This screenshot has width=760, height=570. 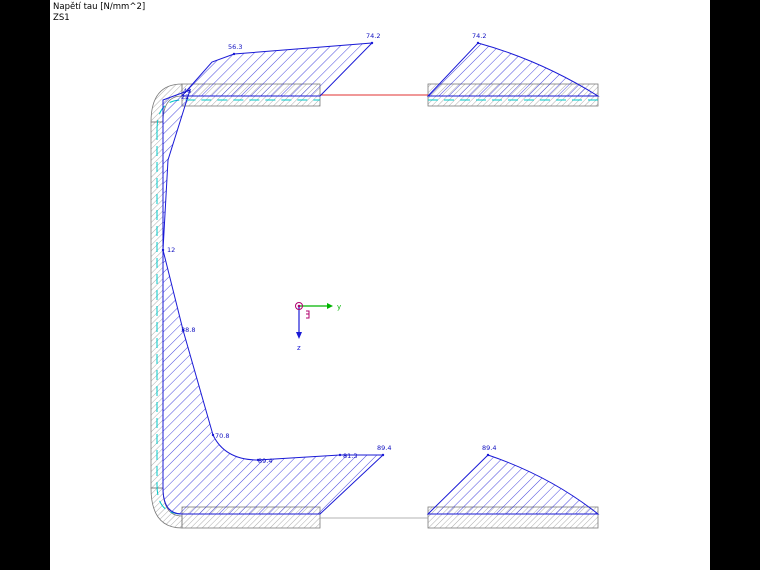 I want to click on stress-bottom-flange-right, so click(x=513, y=484).